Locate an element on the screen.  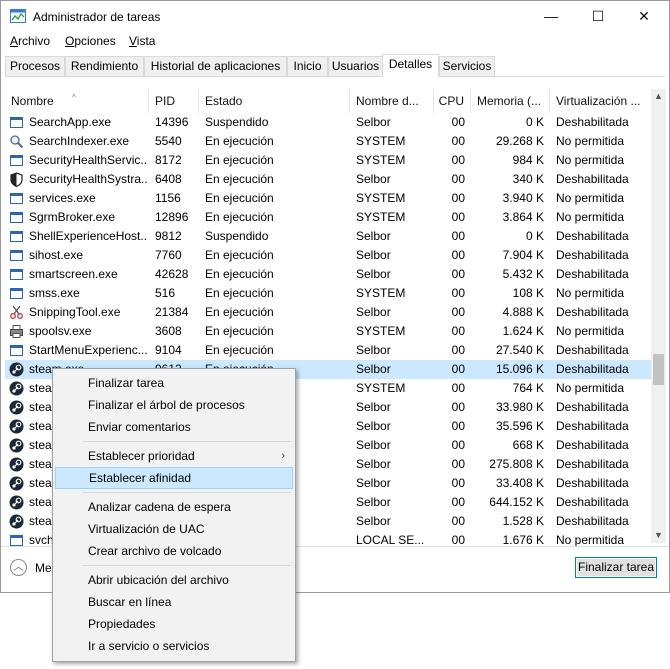
cell-mem: 108 K is located at coordinates (528, 293).